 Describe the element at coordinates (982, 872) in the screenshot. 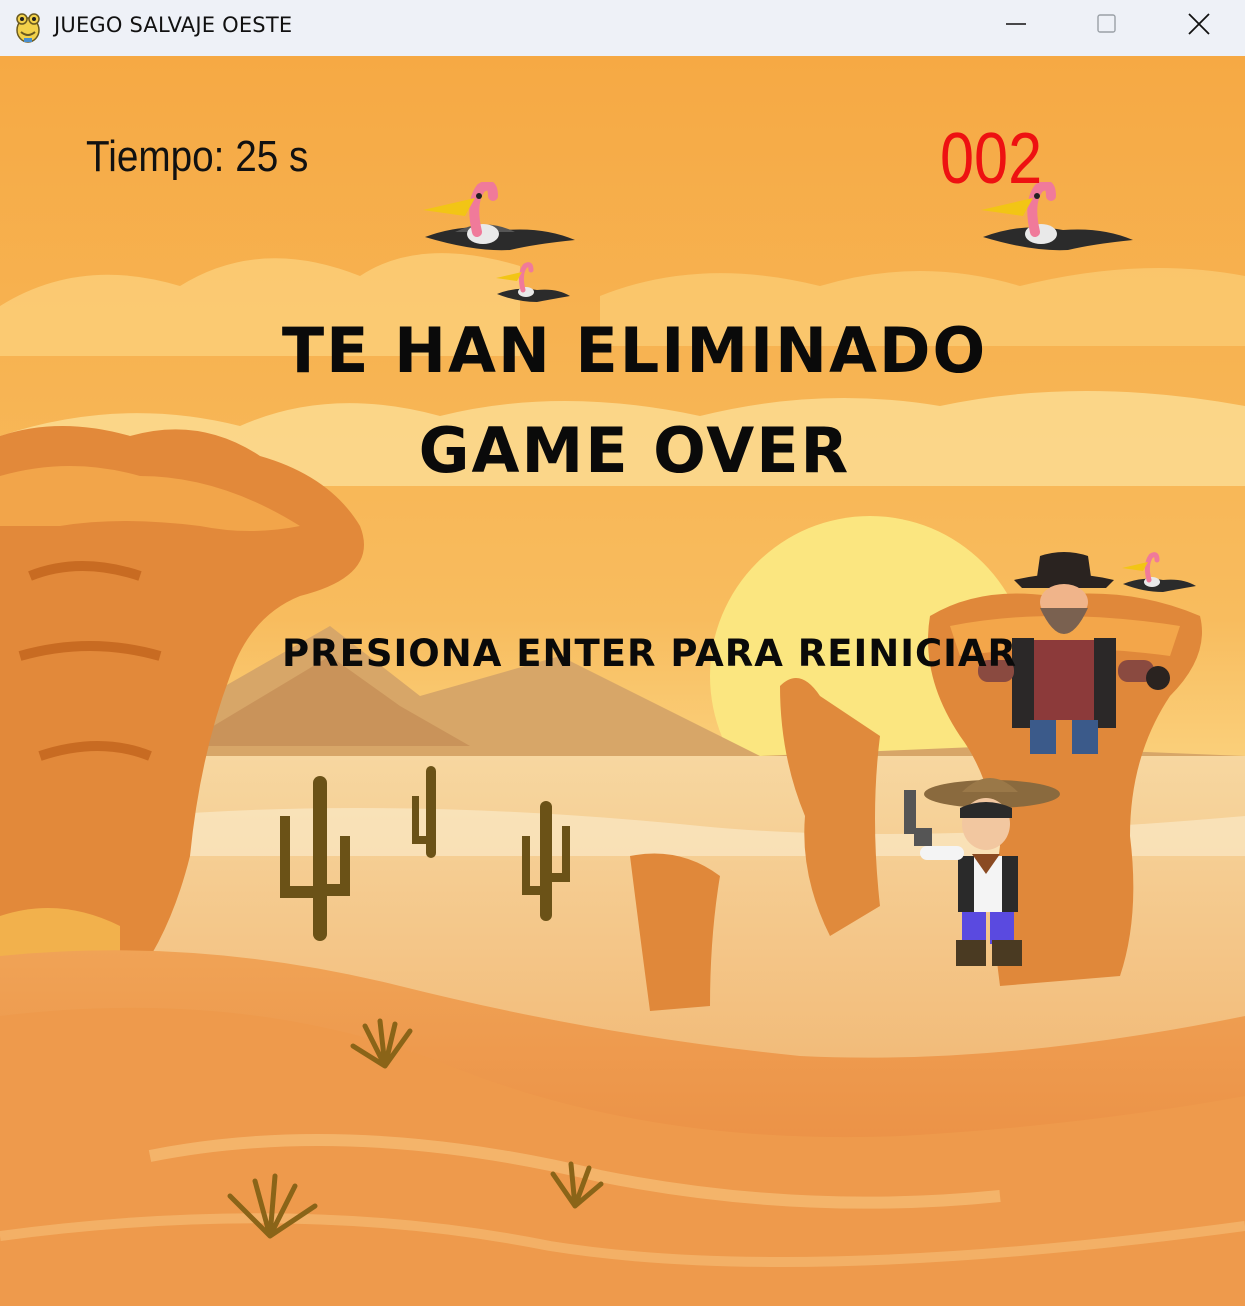

I see `cowboy-player-sprite` at that location.